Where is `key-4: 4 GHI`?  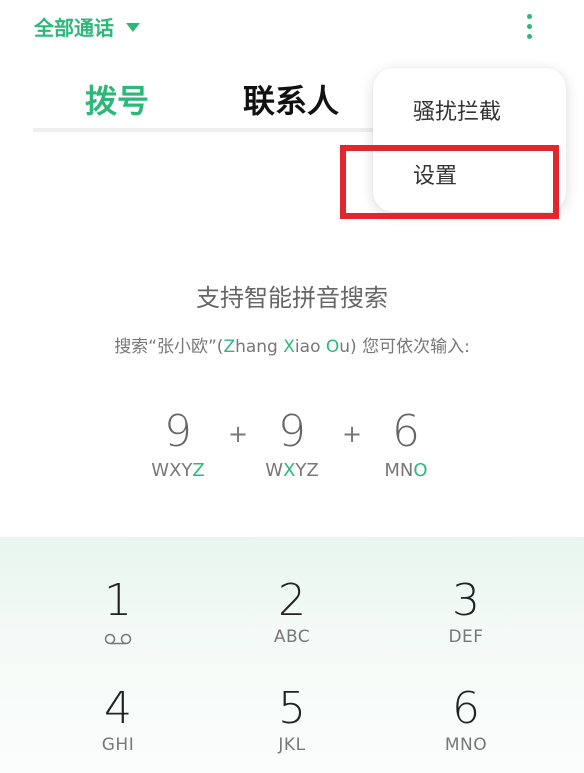
key-4: 4 GHI is located at coordinates (118, 700).